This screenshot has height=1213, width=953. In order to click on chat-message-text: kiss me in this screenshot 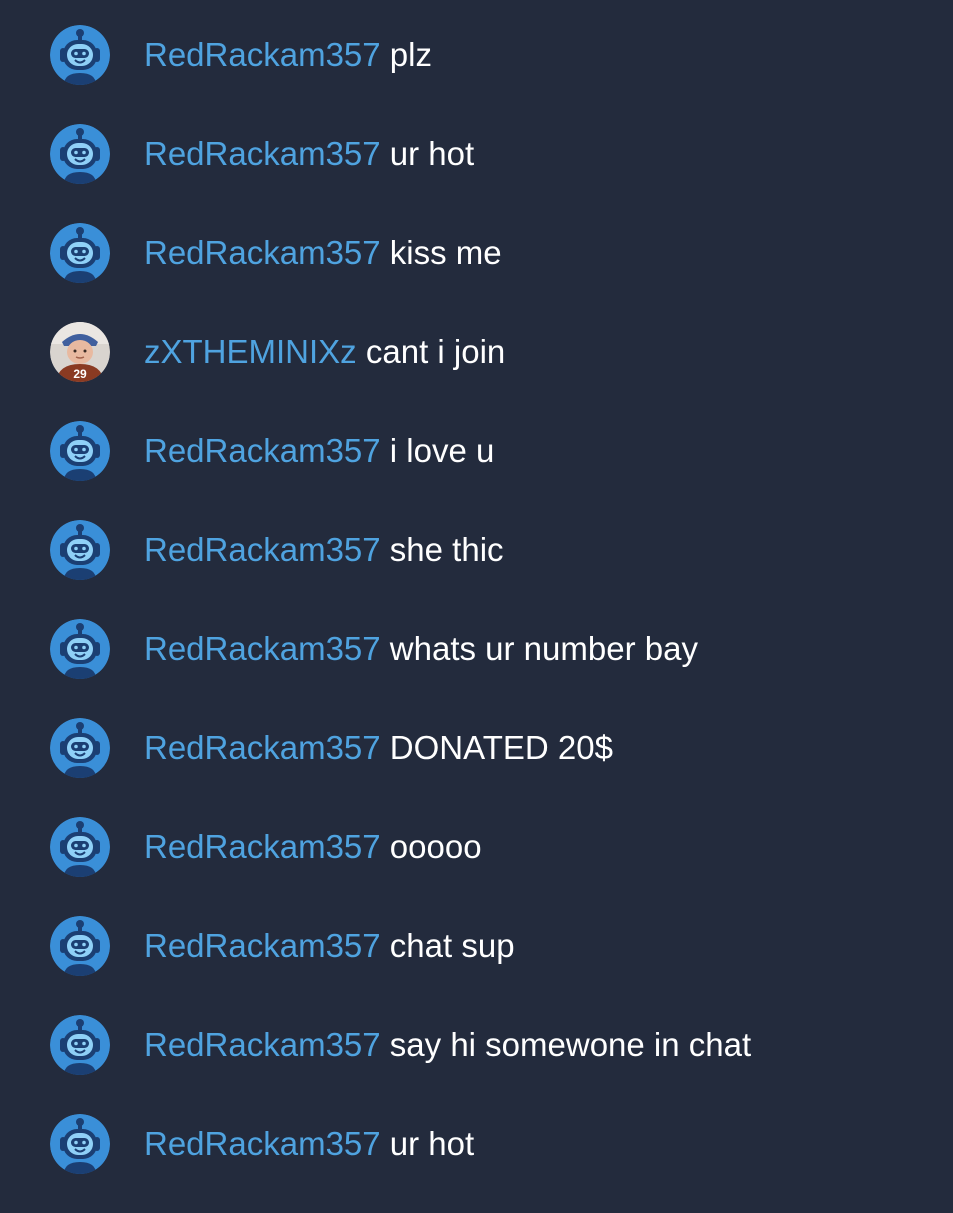, I will do `click(445, 252)`.